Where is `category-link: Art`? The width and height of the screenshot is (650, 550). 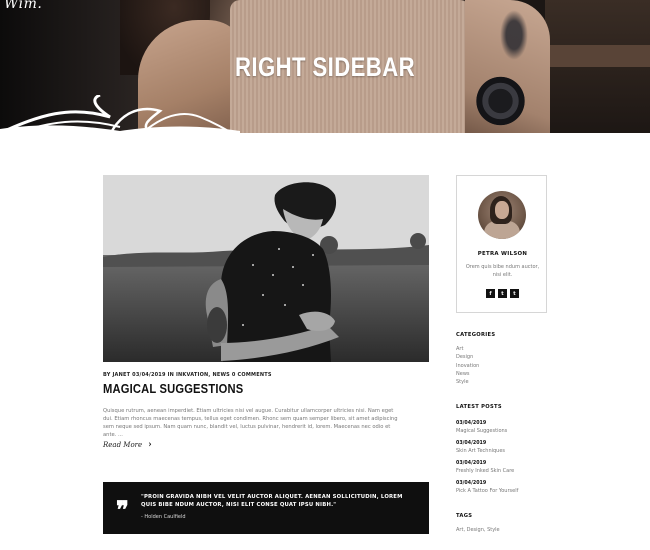
category-link: Art is located at coordinates (467, 349).